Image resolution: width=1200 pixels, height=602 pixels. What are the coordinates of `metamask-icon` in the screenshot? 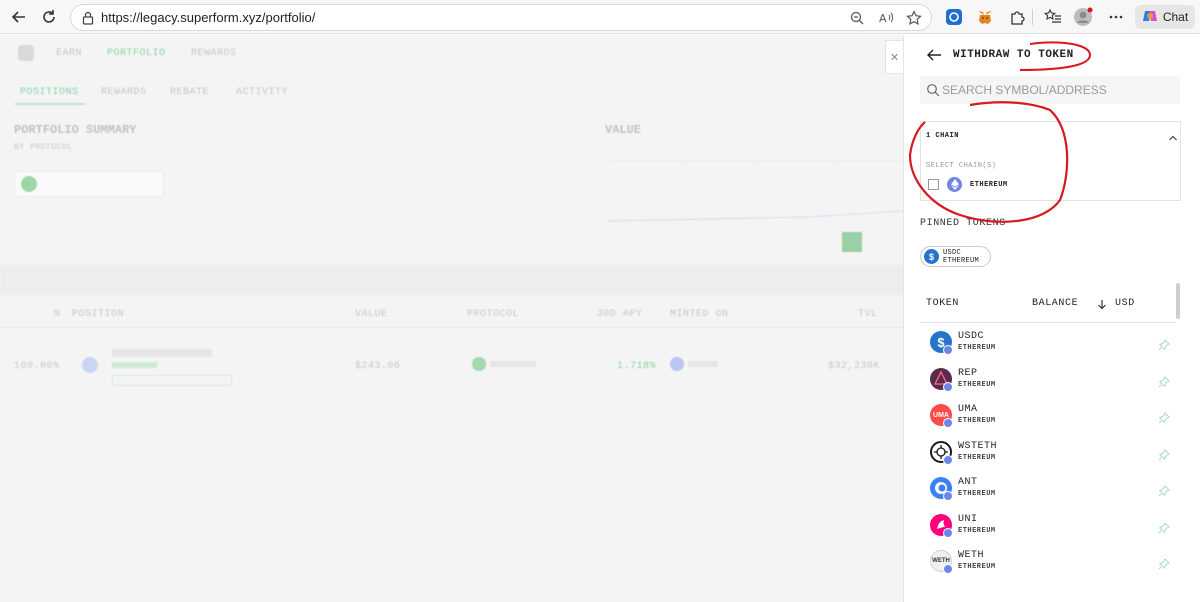 It's located at (985, 17).